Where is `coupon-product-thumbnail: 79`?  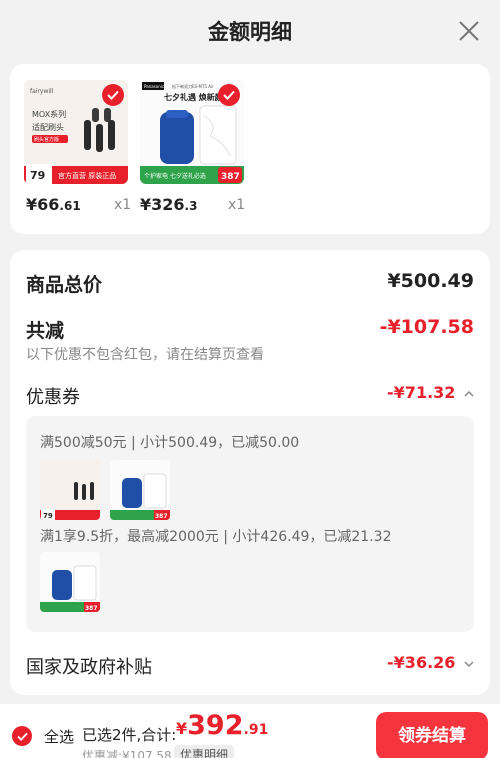 coupon-product-thumbnail: 79 is located at coordinates (70, 490).